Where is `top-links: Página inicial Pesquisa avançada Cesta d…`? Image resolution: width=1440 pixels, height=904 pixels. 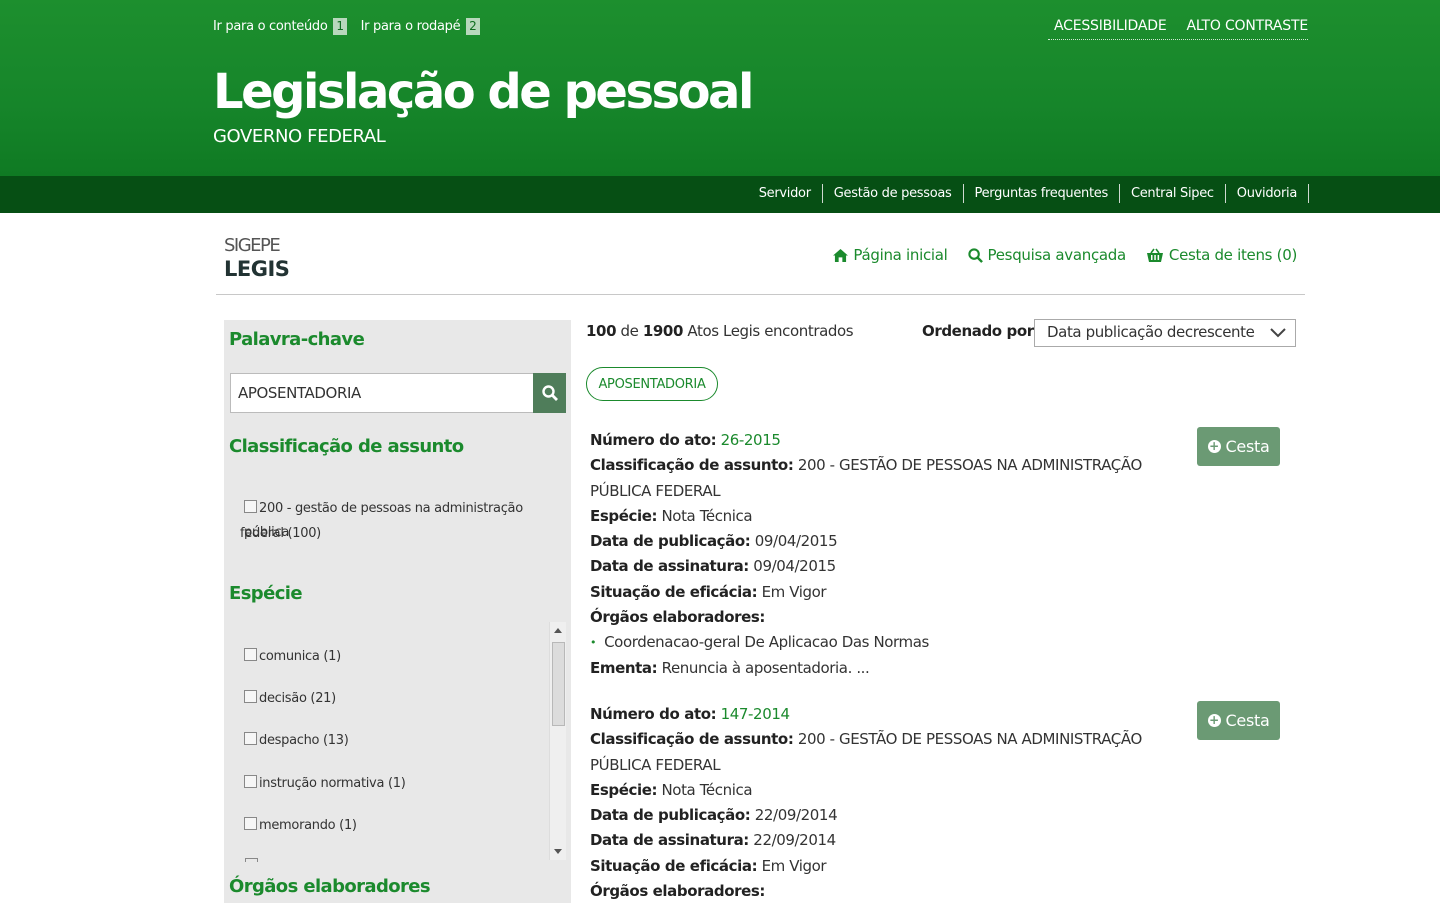 top-links: Página inicial Pesquisa avançada Cesta d… is located at coordinates (1065, 255).